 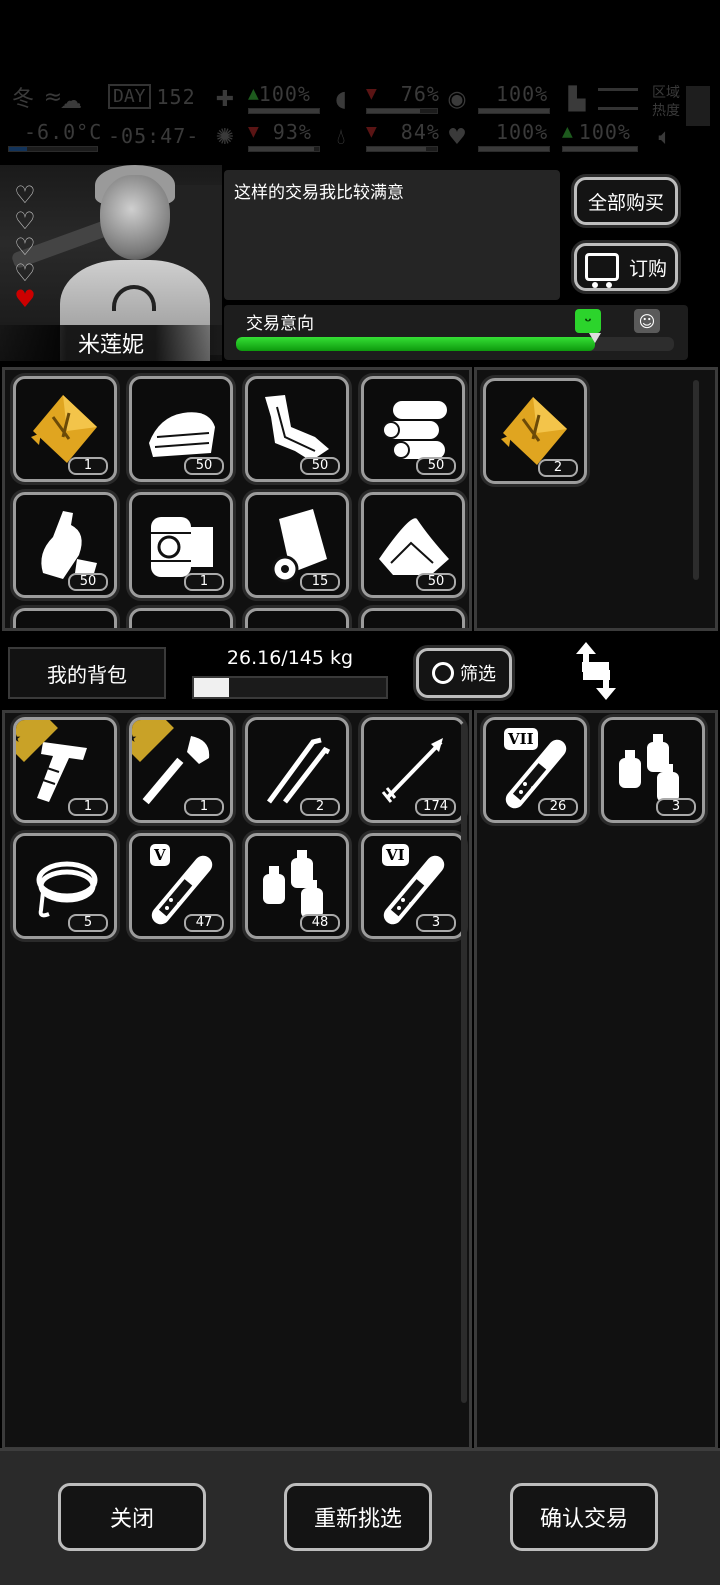 What do you see at coordinates (665, 137) in the screenshot?
I see `speaker-icon: 🔈︎` at bounding box center [665, 137].